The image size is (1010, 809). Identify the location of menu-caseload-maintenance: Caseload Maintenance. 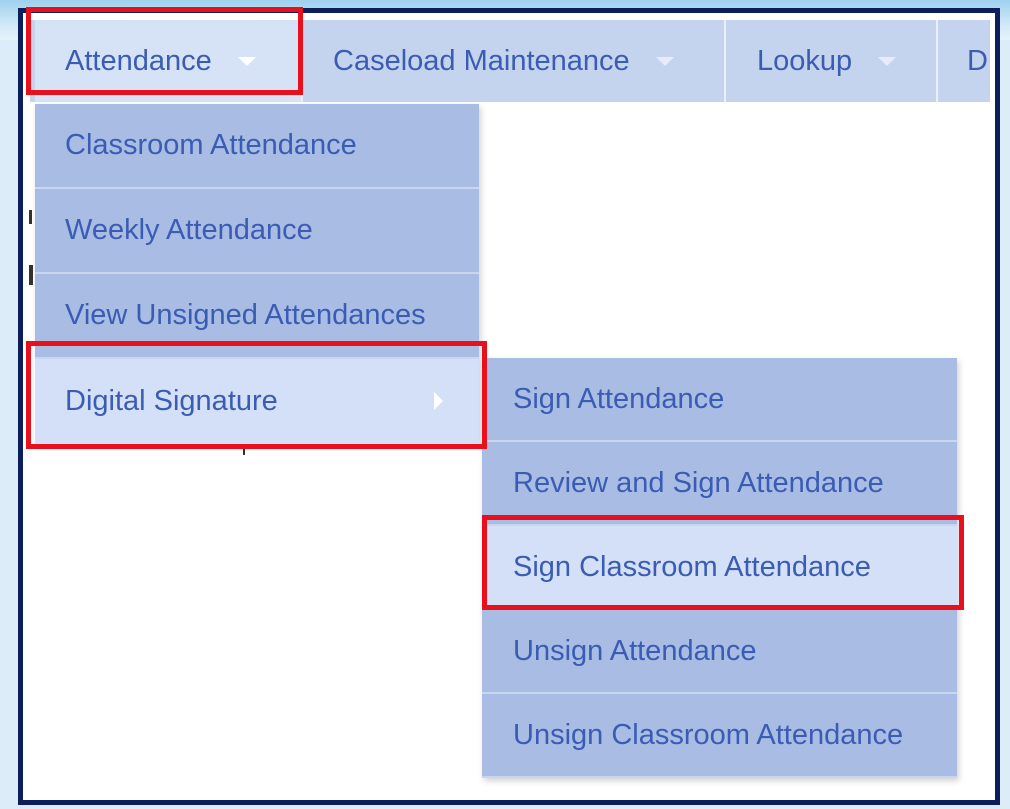
(512, 61).